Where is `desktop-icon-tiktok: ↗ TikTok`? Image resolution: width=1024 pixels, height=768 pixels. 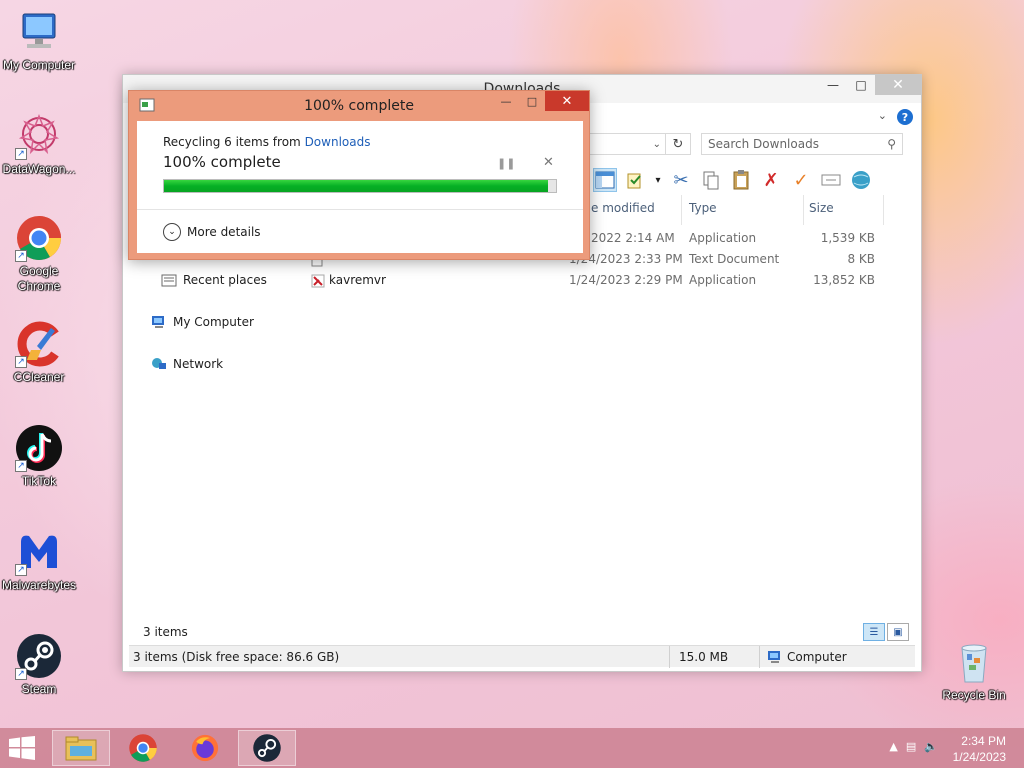 desktop-icon-tiktok: ↗ TikTok is located at coordinates (39, 456).